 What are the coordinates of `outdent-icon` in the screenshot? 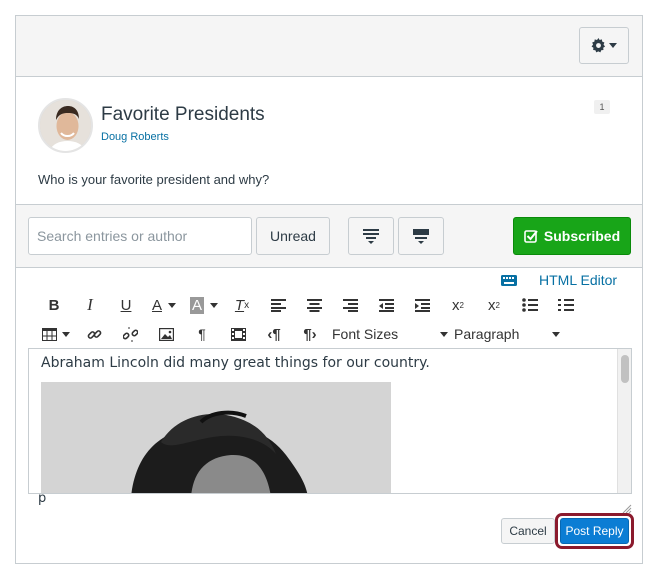 It's located at (386, 305).